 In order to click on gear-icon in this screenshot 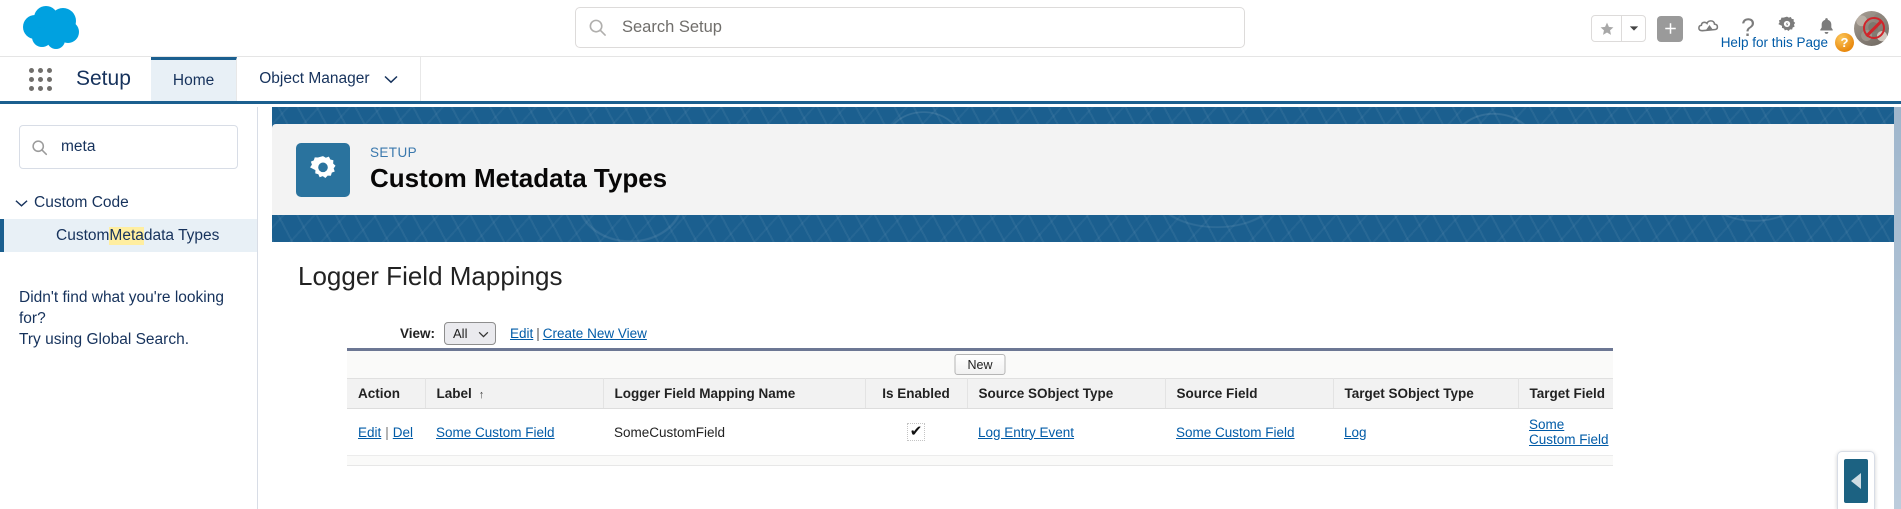, I will do `click(323, 169)`.